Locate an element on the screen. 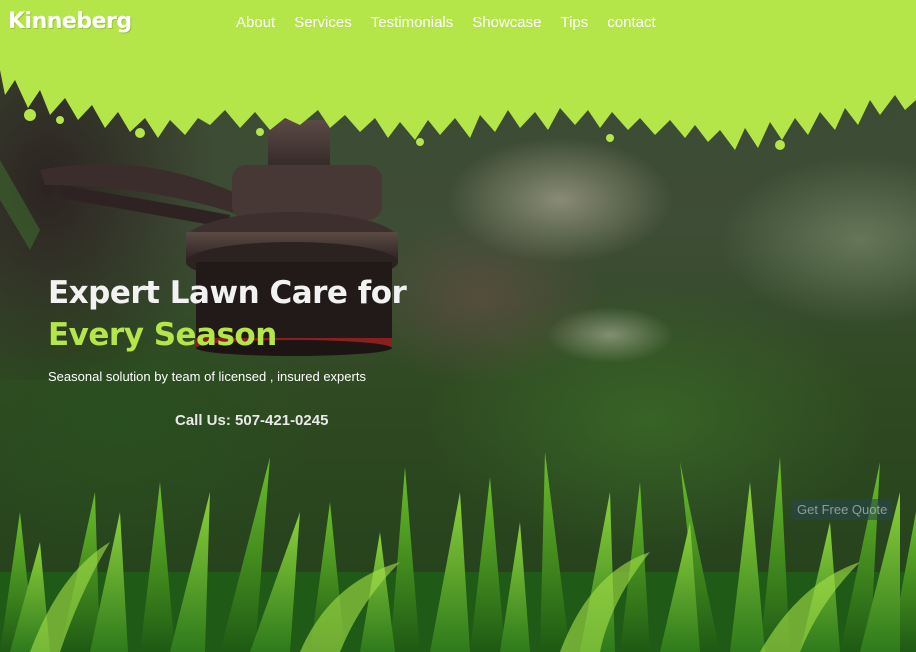  nav-item-tips: Tips is located at coordinates (574, 22).